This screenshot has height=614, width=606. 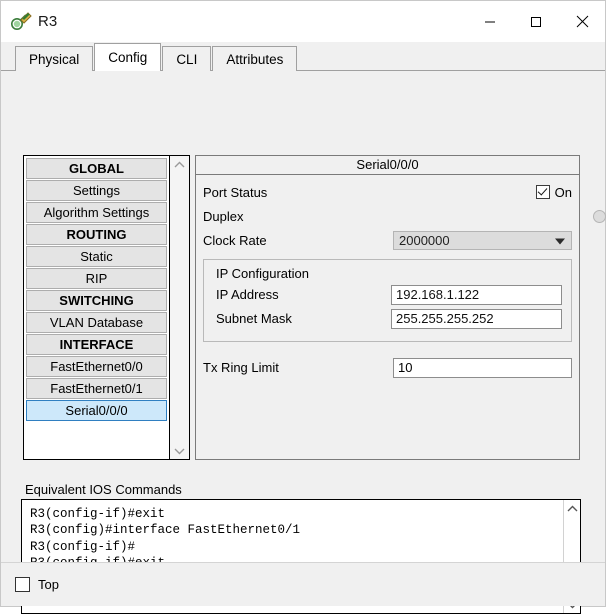 I want to click on port-status-row: Port Status On, so click(x=387, y=192).